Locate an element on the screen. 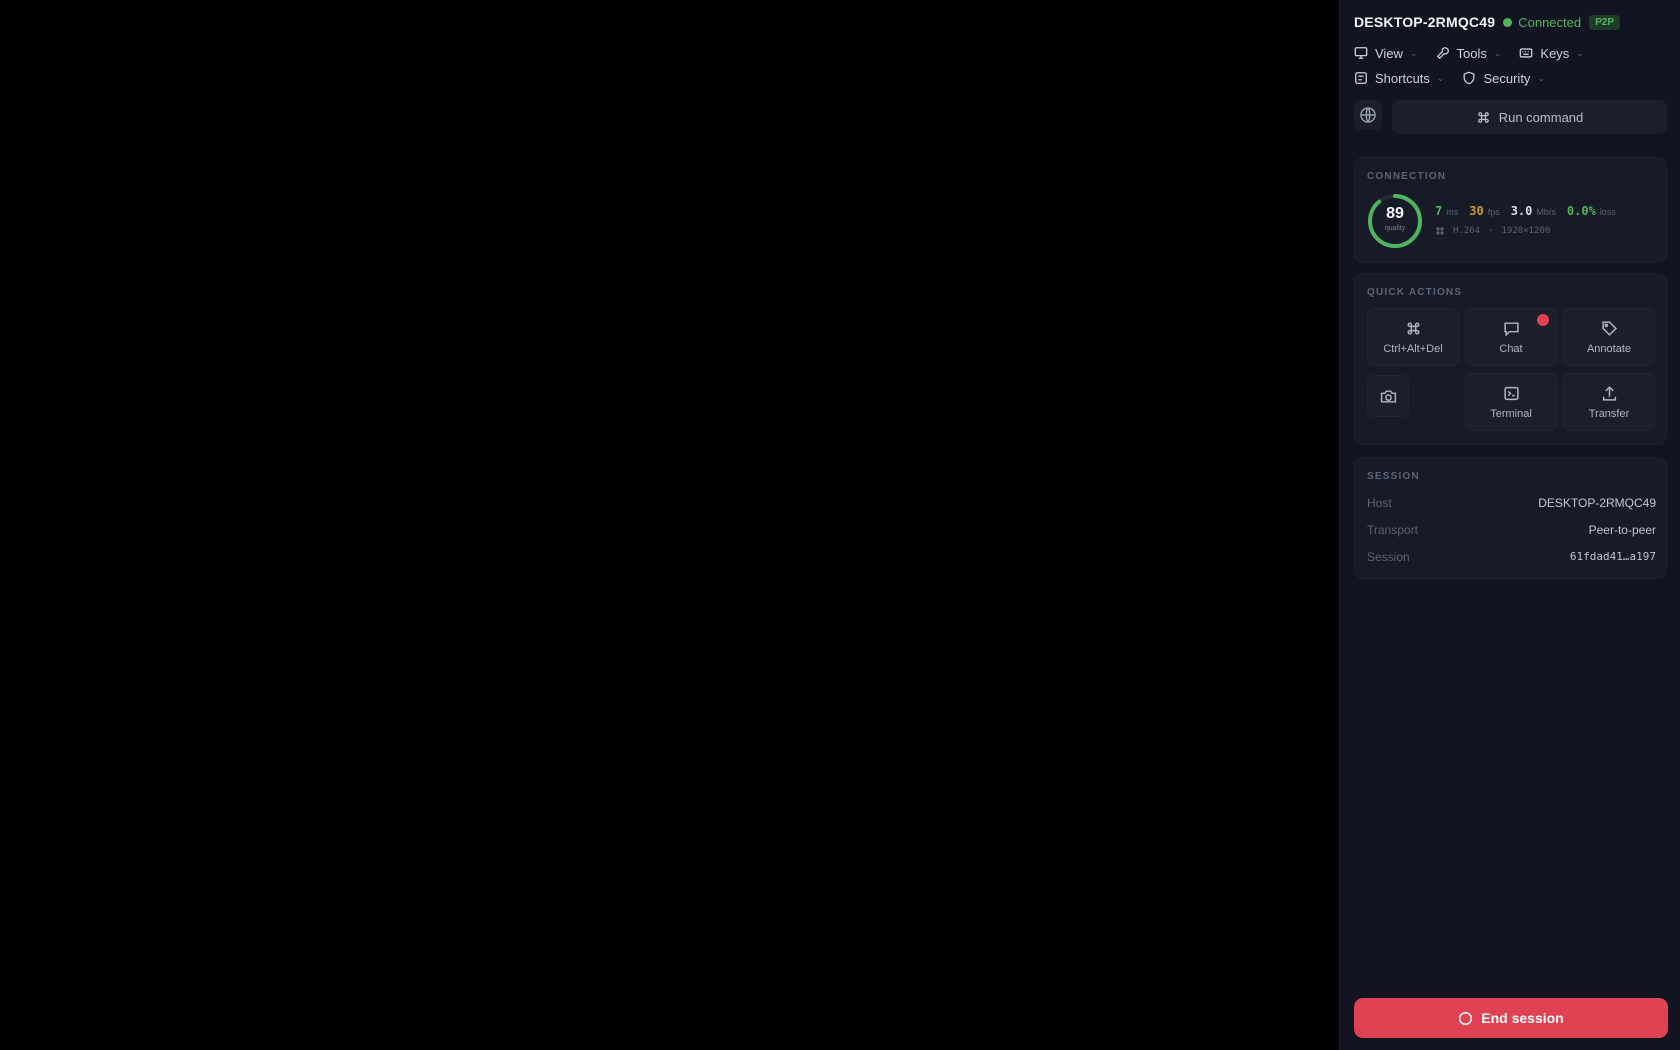  menu-security-label: Security is located at coordinates (1507, 78).